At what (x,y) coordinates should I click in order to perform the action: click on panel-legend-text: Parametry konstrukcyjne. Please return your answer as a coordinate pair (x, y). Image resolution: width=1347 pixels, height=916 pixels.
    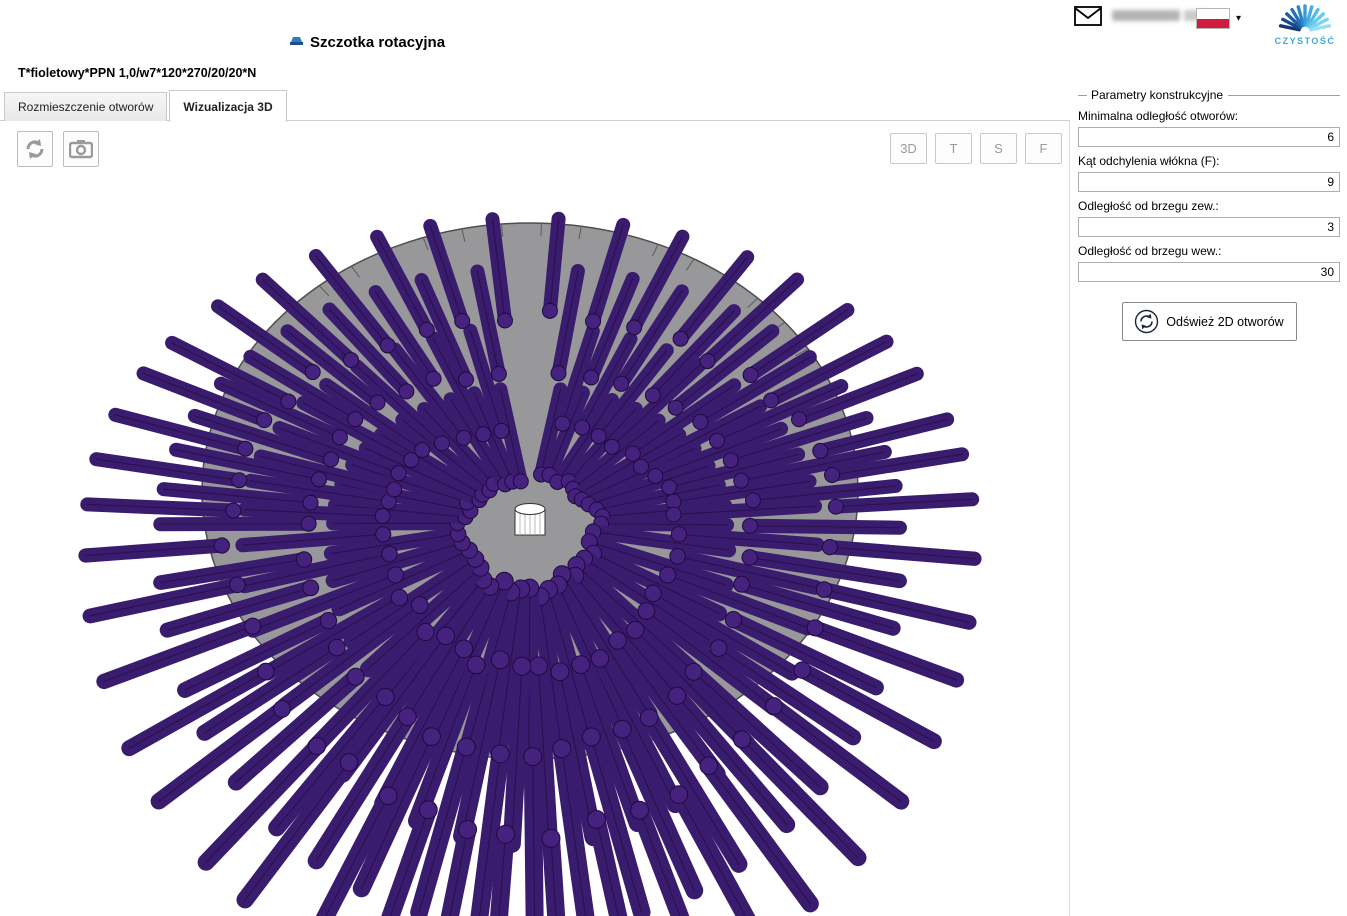
    Looking at the image, I should click on (1157, 95).